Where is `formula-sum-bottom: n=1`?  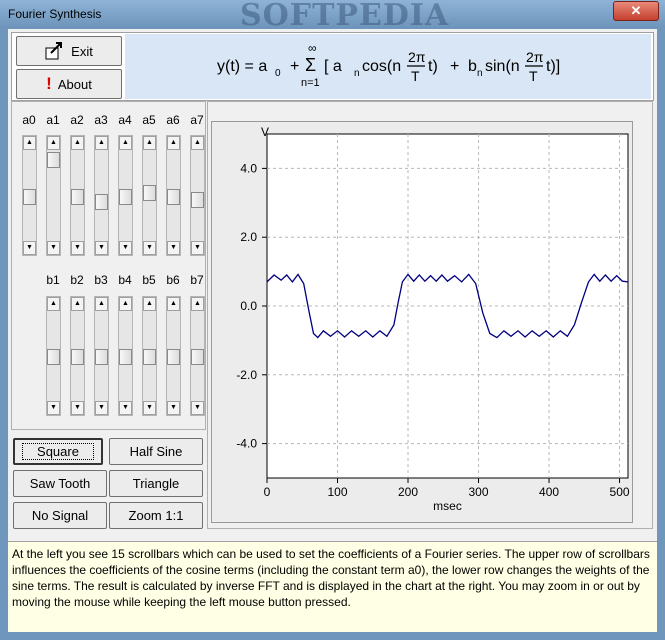
formula-sum-bottom: n=1 is located at coordinates (310, 83).